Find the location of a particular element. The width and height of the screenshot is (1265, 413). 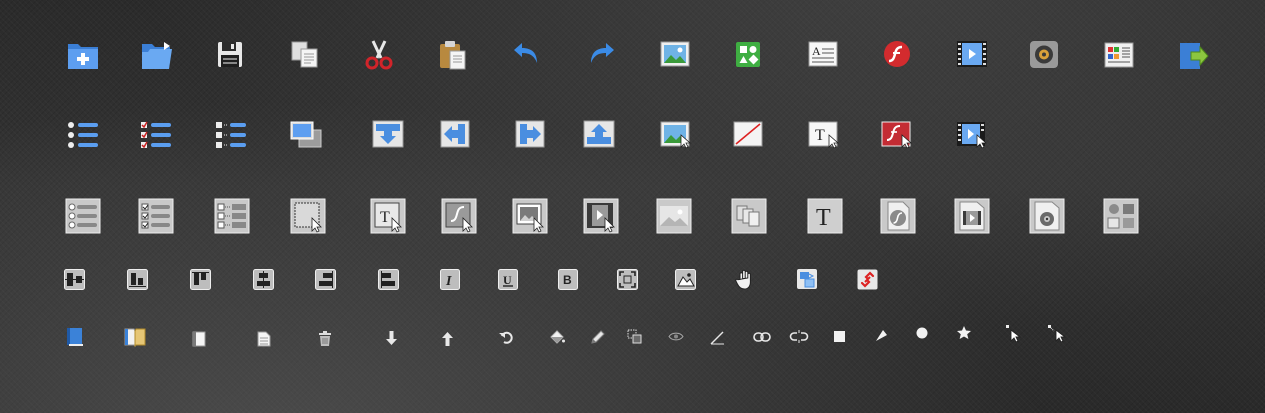

hand-tool-icon is located at coordinates (745, 279).